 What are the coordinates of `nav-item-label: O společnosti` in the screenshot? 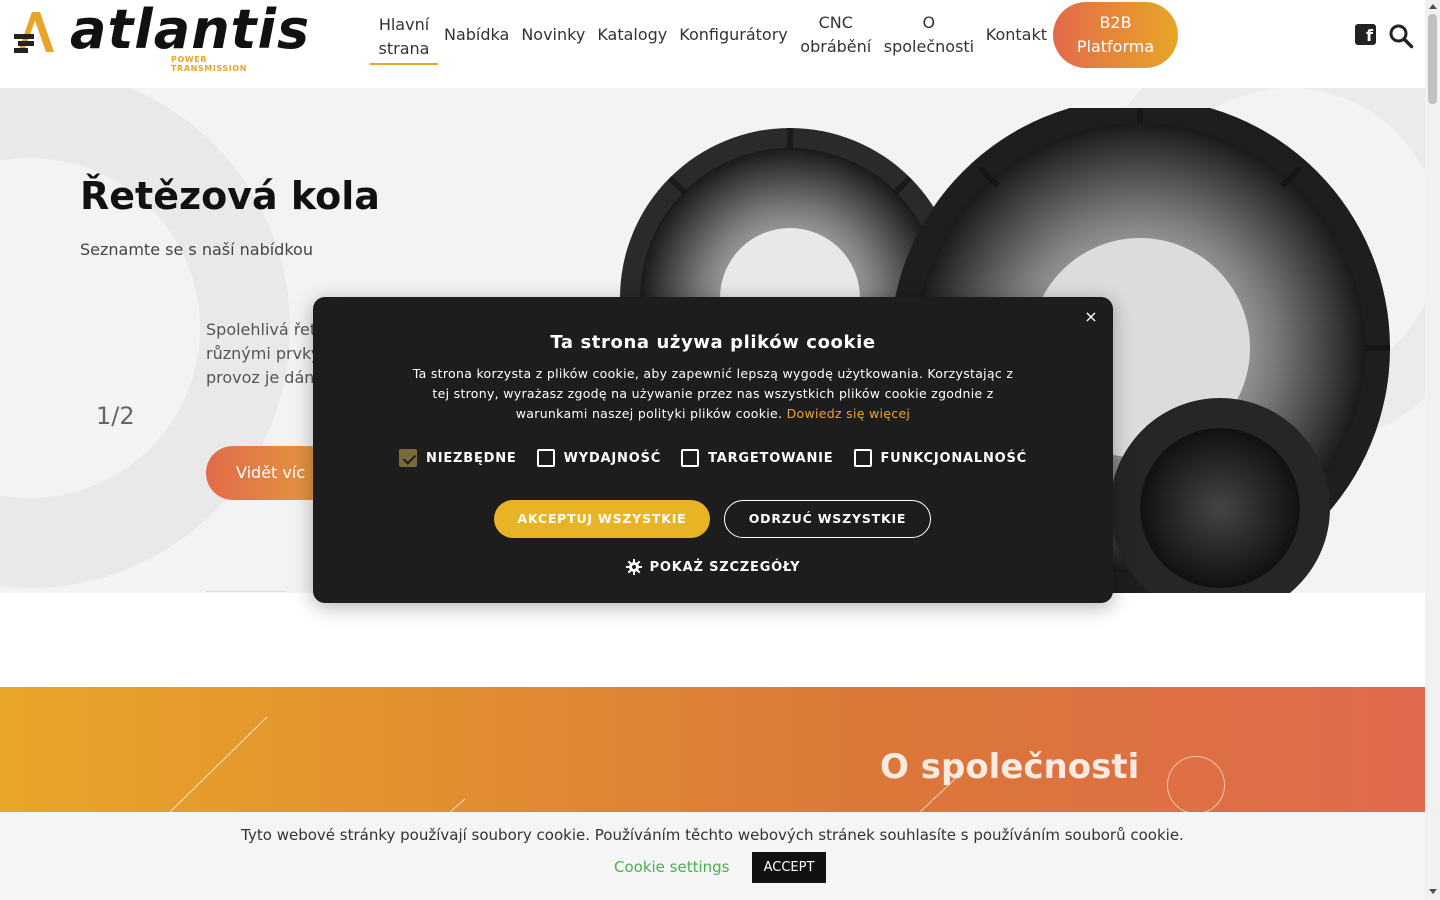 It's located at (929, 34).